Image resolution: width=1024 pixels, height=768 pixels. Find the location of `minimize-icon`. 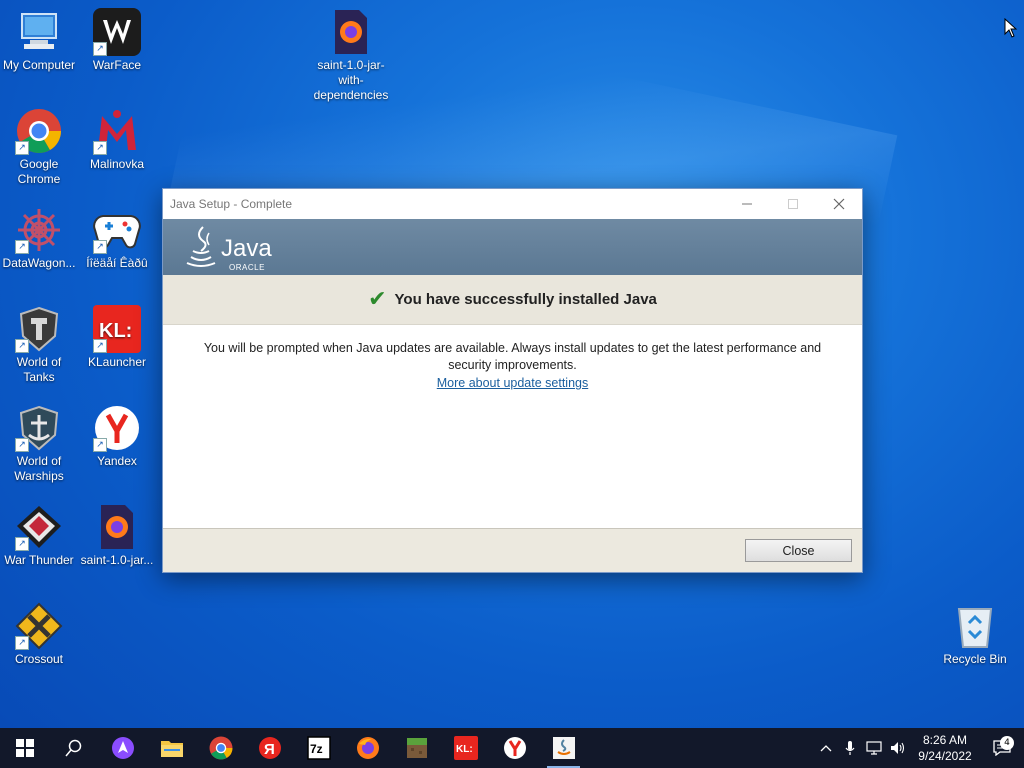

minimize-icon is located at coordinates (747, 204).